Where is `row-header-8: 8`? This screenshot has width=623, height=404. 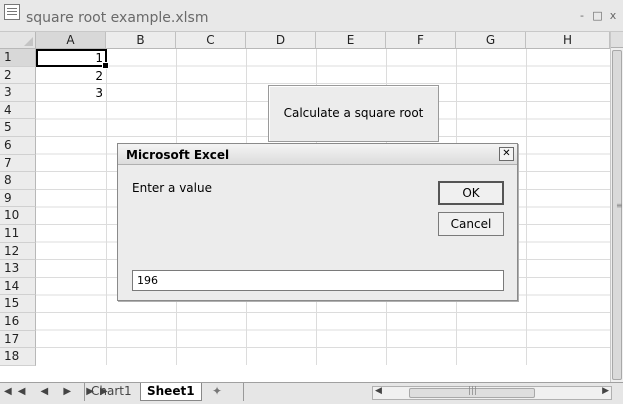 row-header-8: 8 is located at coordinates (18, 181).